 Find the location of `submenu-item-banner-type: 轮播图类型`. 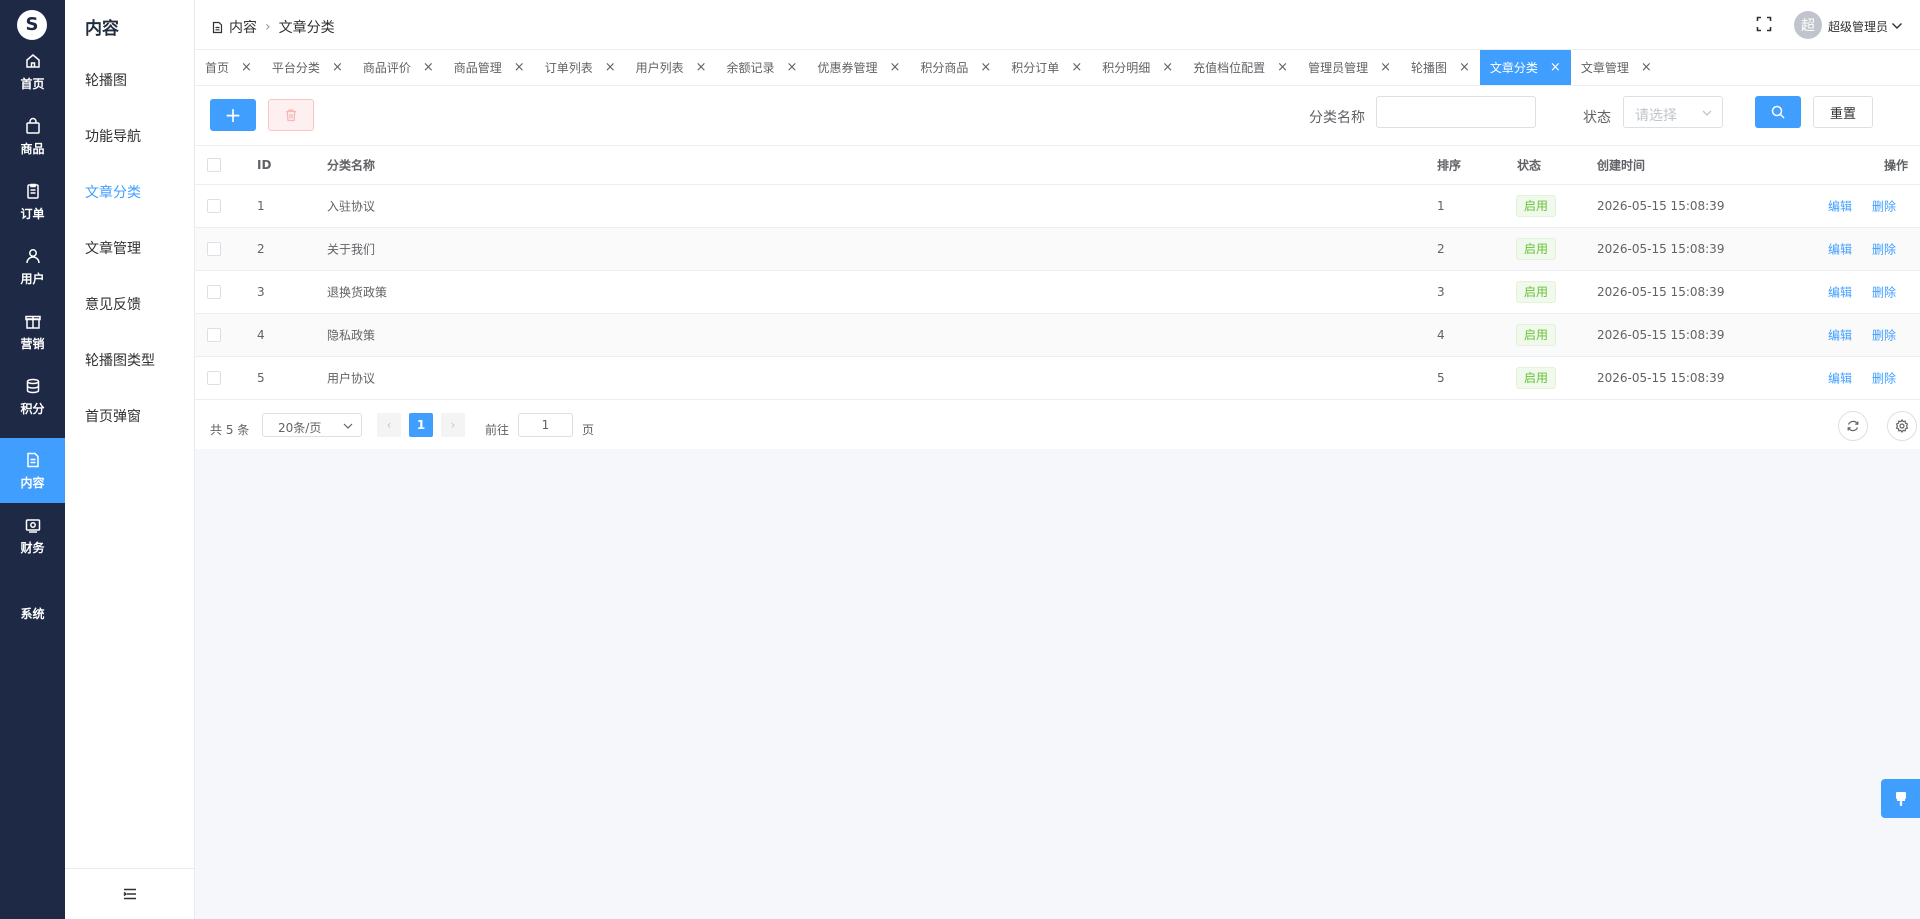

submenu-item-banner-type: 轮播图类型 is located at coordinates (120, 360).